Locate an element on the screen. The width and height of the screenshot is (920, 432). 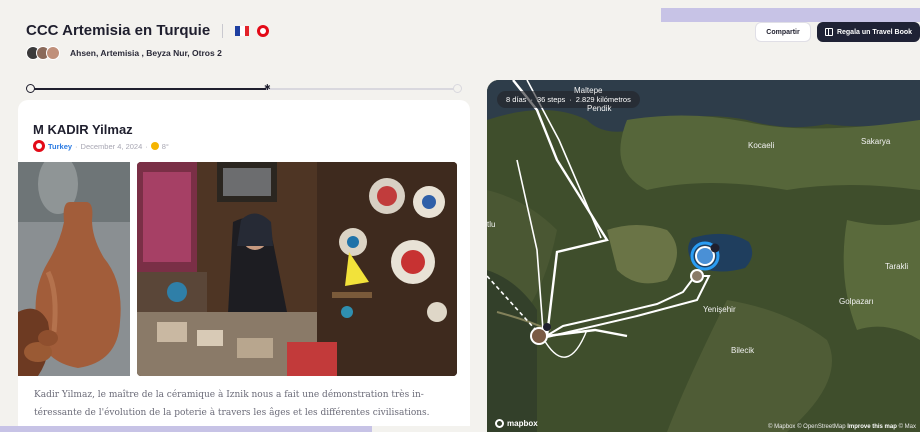
map-label-bilecik: Bilecik is located at coordinates (743, 350).